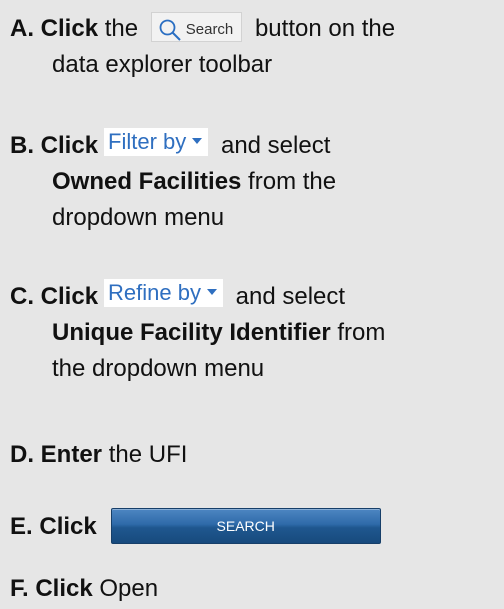  Describe the element at coordinates (138, 217) in the screenshot. I see `step-text-line3: dropdown menu` at that location.